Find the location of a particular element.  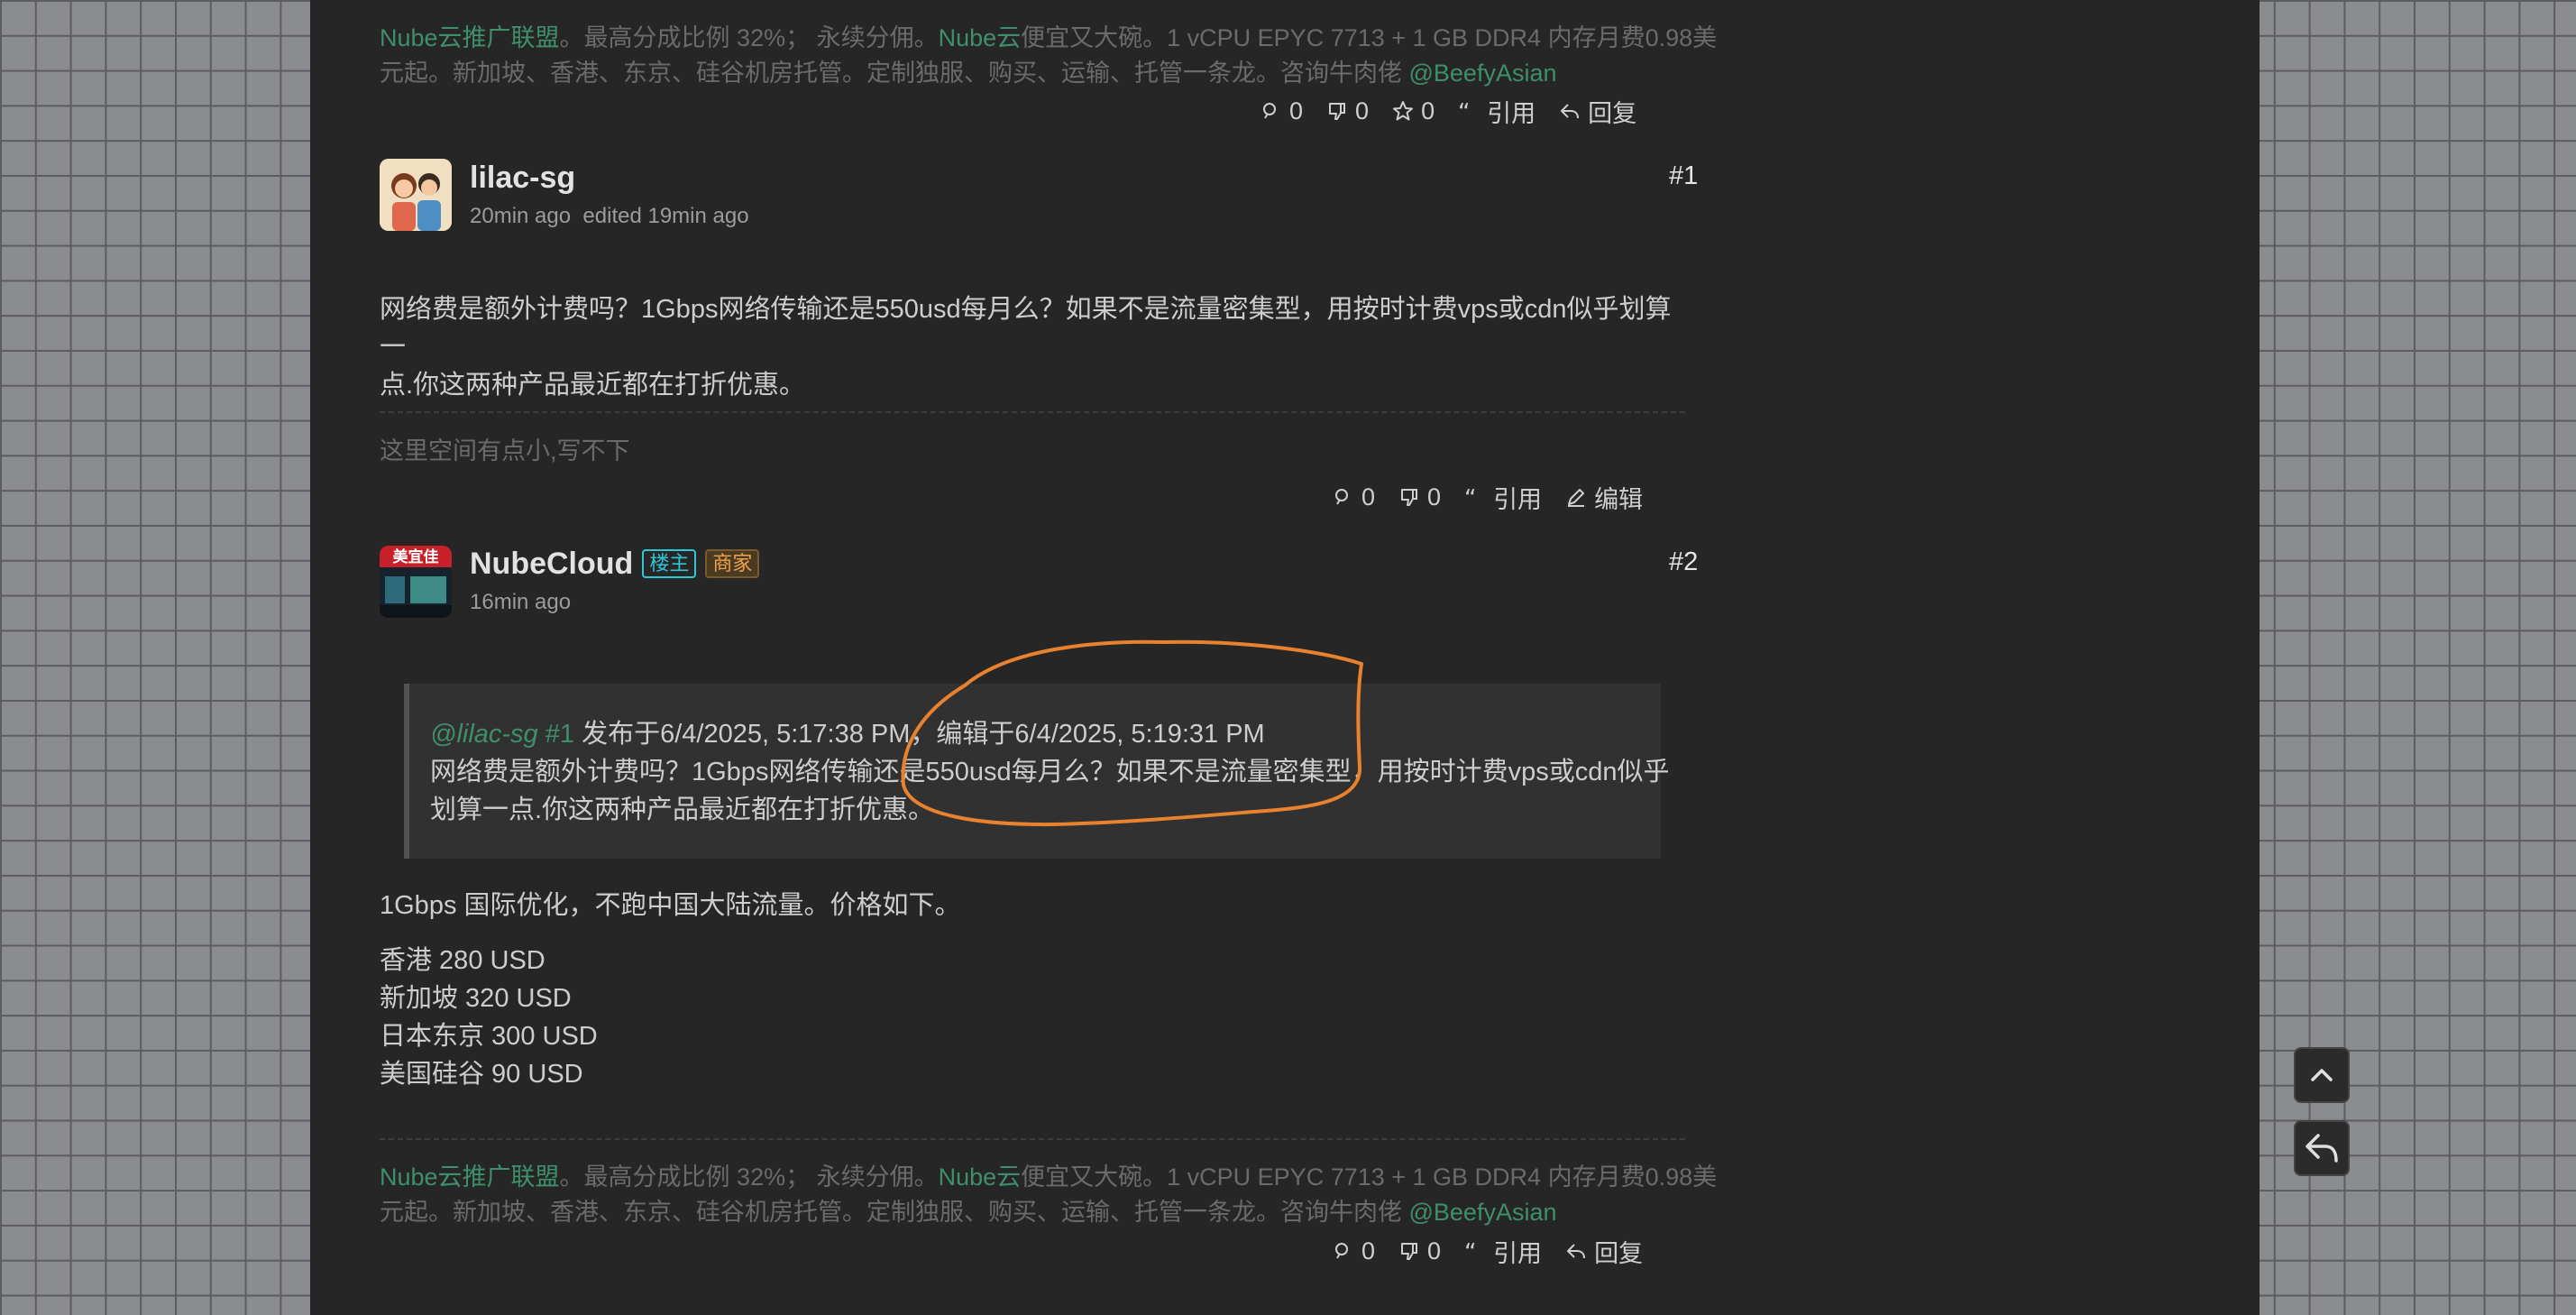

avatar-shop-sign: 美宜佳 is located at coordinates (416, 556).